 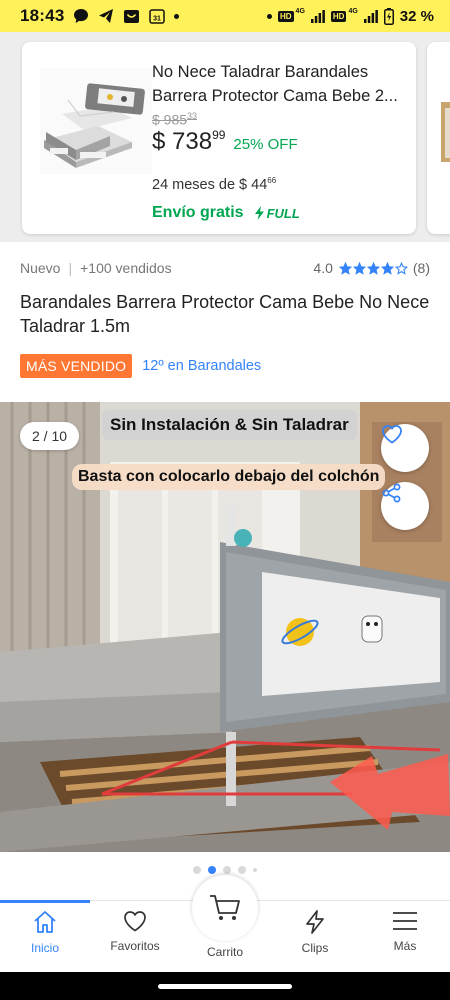 I want to click on send-icon, so click(x=106, y=16).